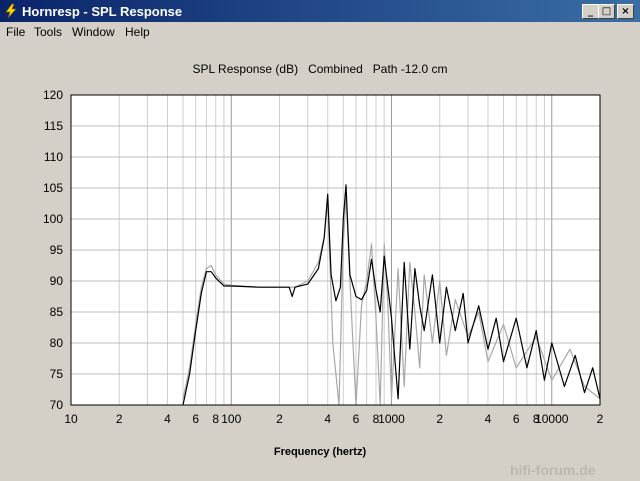 Image resolution: width=640 pixels, height=481 pixels. I want to click on y-tick-label: 90, so click(57, 281).